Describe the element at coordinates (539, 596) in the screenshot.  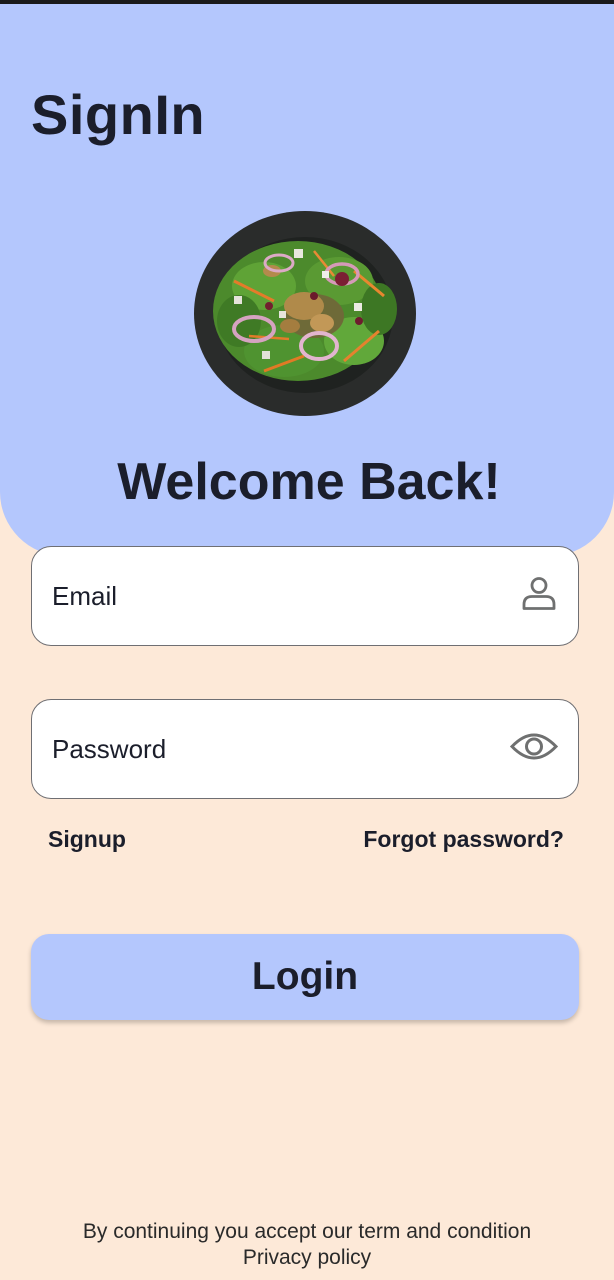
I see `person-icon` at that location.